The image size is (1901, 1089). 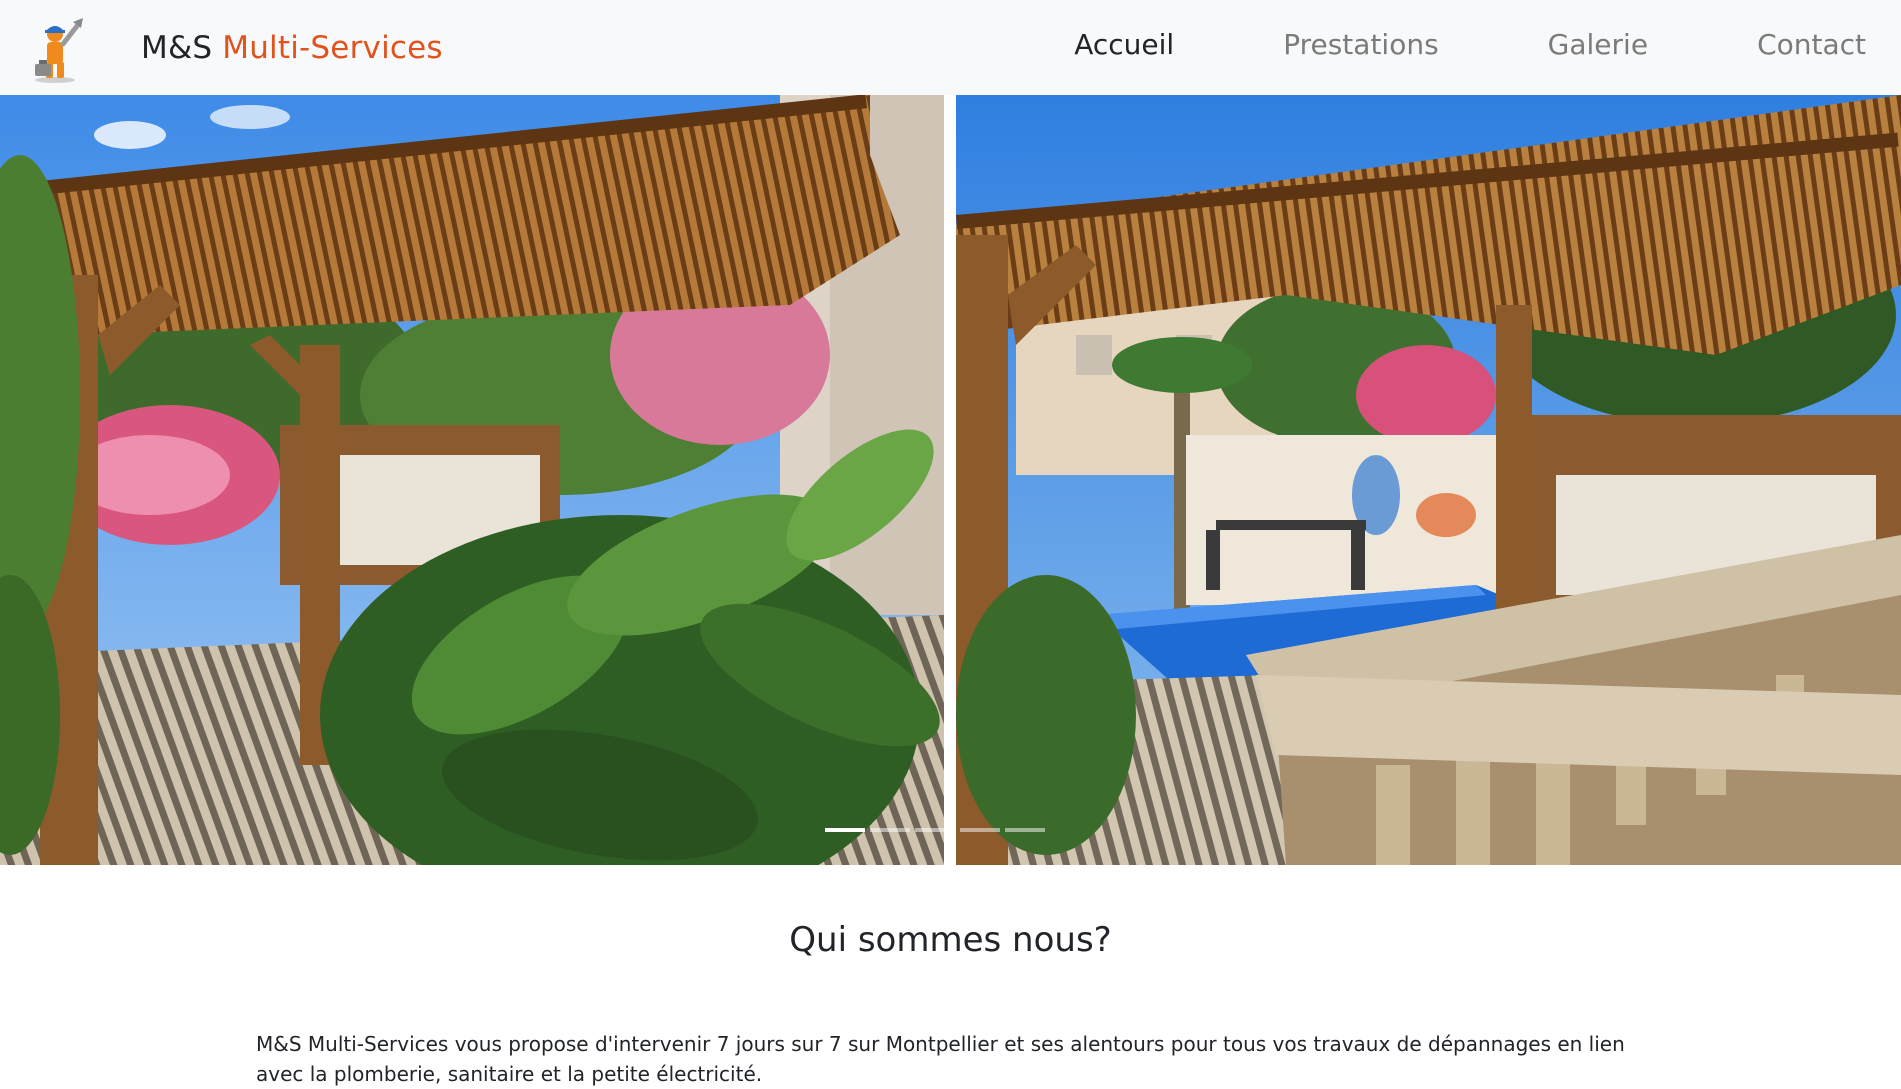 What do you see at coordinates (59, 50) in the screenshot?
I see `handyman-icon` at bounding box center [59, 50].